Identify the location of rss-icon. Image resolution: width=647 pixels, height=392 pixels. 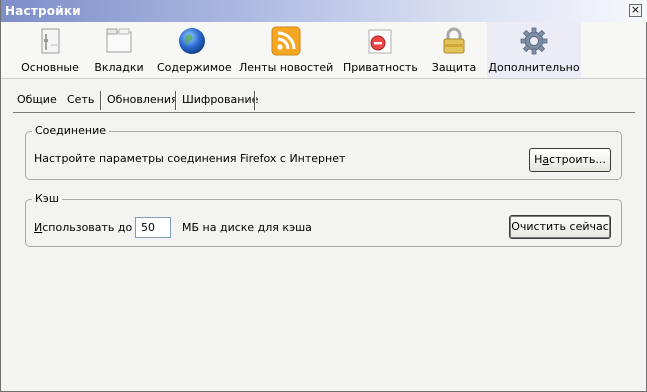
(286, 41).